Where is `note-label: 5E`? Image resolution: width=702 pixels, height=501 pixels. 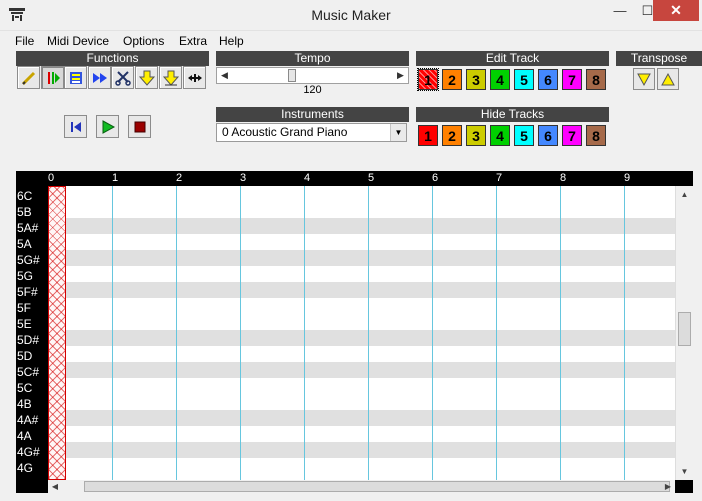
note-label: 5E is located at coordinates (24, 324).